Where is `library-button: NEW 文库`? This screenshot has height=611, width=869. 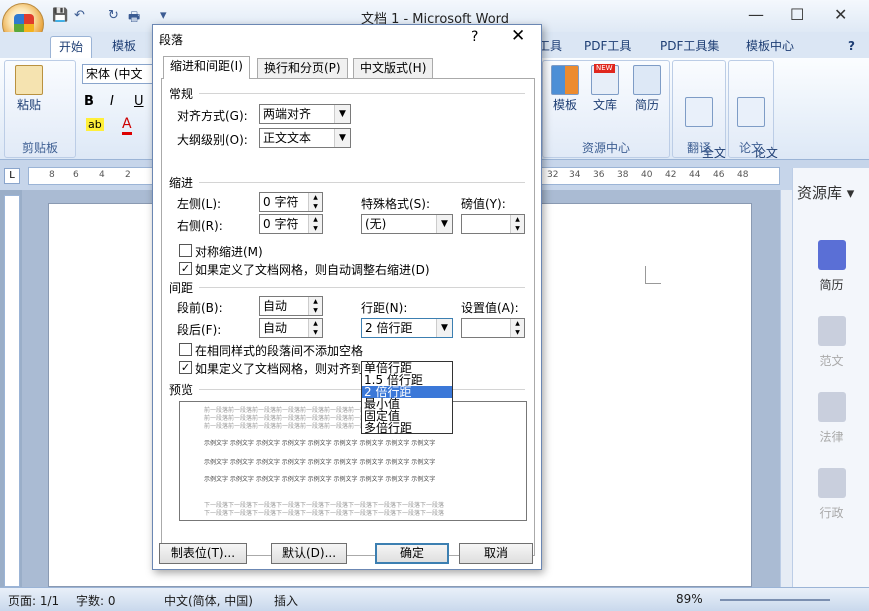 library-button: NEW 文库 is located at coordinates (605, 88).